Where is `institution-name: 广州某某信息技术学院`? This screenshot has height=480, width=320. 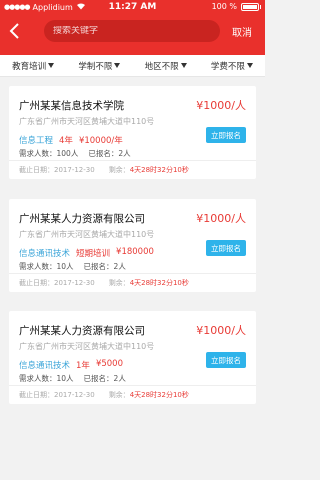 institution-name: 广州某某信息技术学院 is located at coordinates (71, 106).